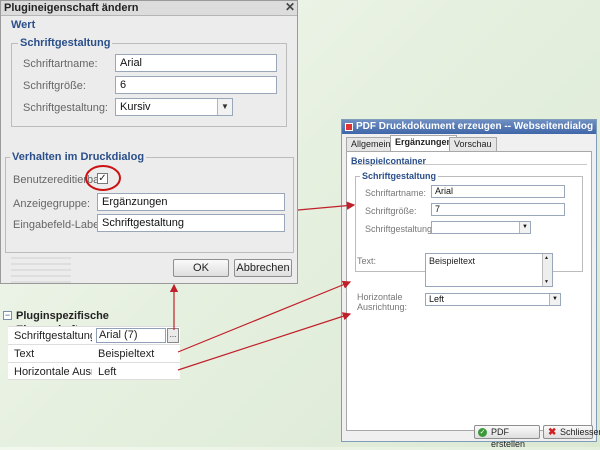 The width and height of the screenshot is (600, 450). What do you see at coordinates (326, 206) in the screenshot?
I see `arrow-to-font-size` at bounding box center [326, 206].